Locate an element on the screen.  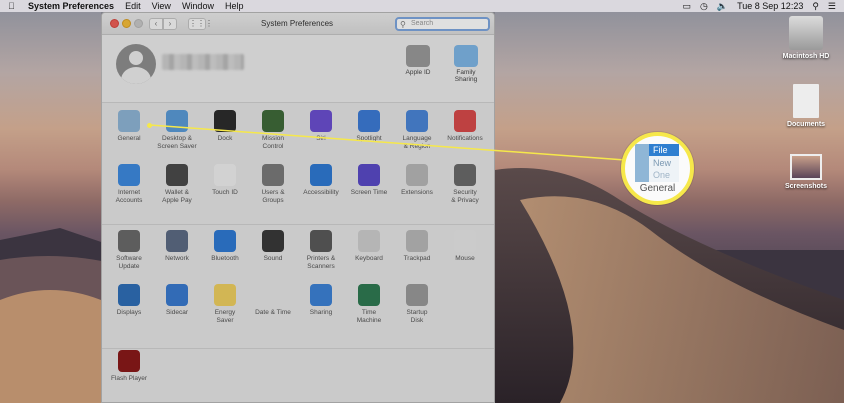
screen-time-icon is located at coordinates (369, 175).